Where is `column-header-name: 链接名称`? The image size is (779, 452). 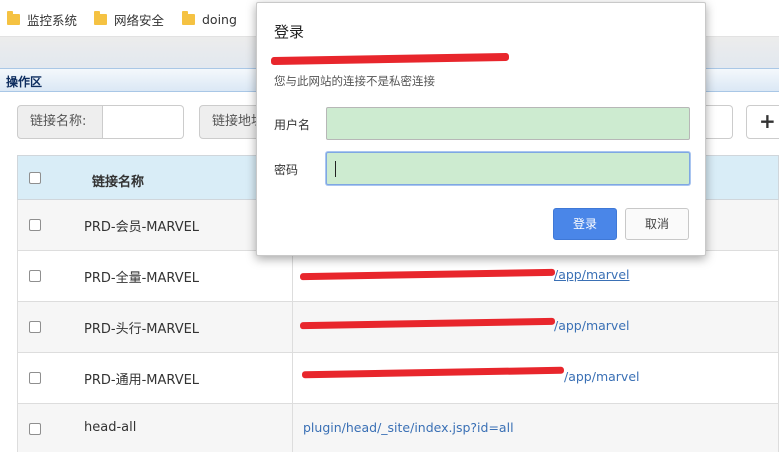
column-header-name: 链接名称 is located at coordinates (118, 182).